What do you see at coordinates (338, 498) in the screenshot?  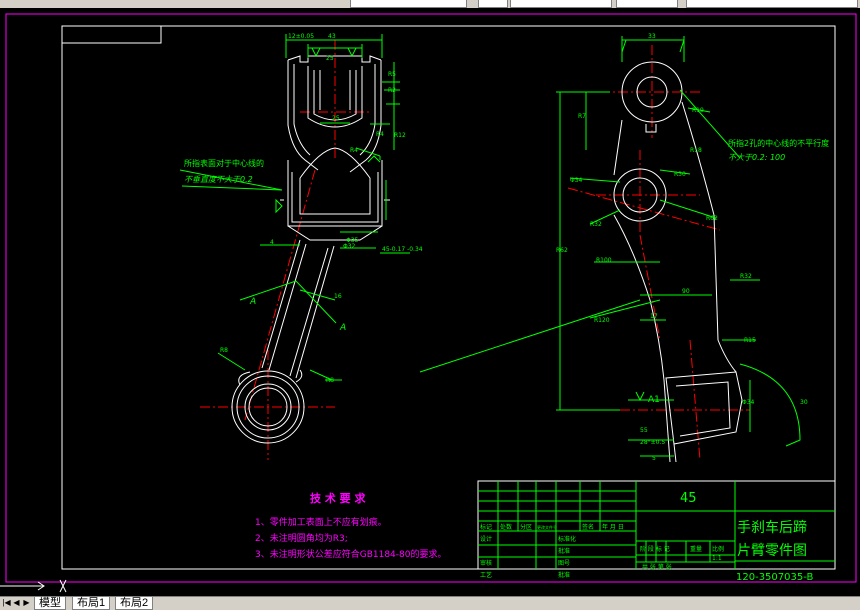 I see `svg-text: 技 术 要 求` at bounding box center [338, 498].